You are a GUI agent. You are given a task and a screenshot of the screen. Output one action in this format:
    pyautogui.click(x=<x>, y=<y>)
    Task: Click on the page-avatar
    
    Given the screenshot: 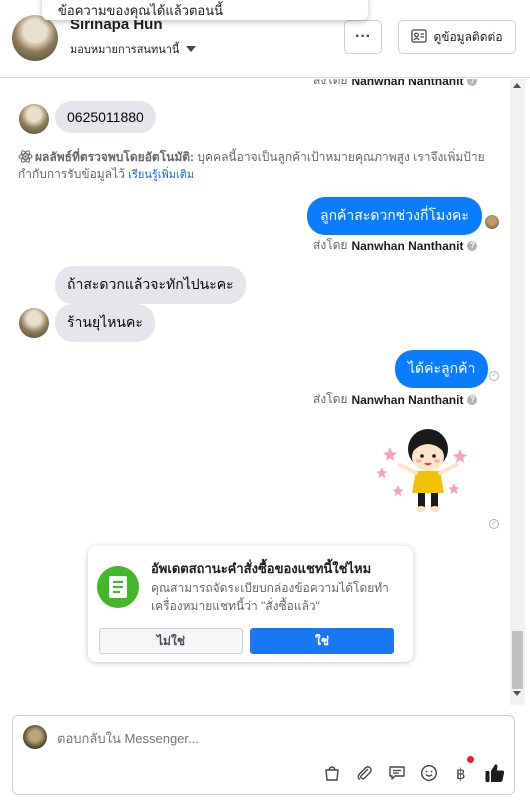 What is the action you would take?
    pyautogui.click(x=35, y=737)
    